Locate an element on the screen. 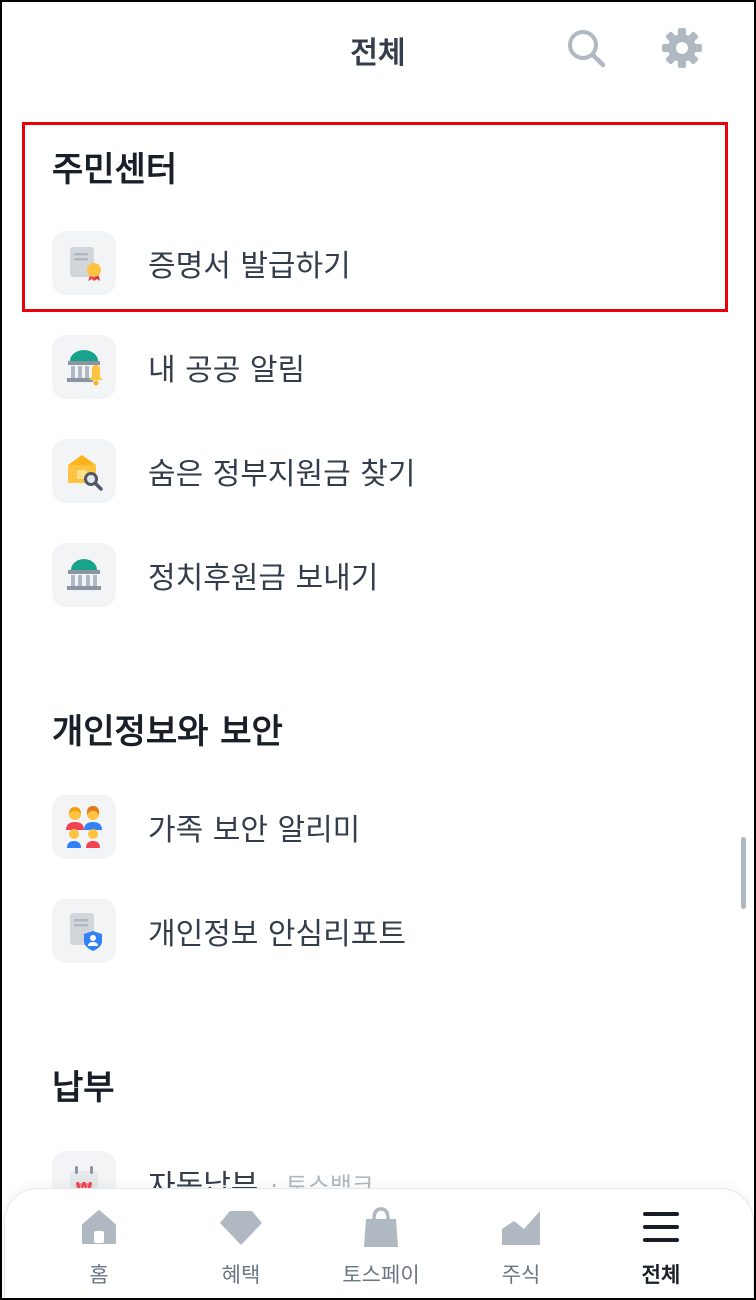  page-title: 전체 is located at coordinates (378, 53).